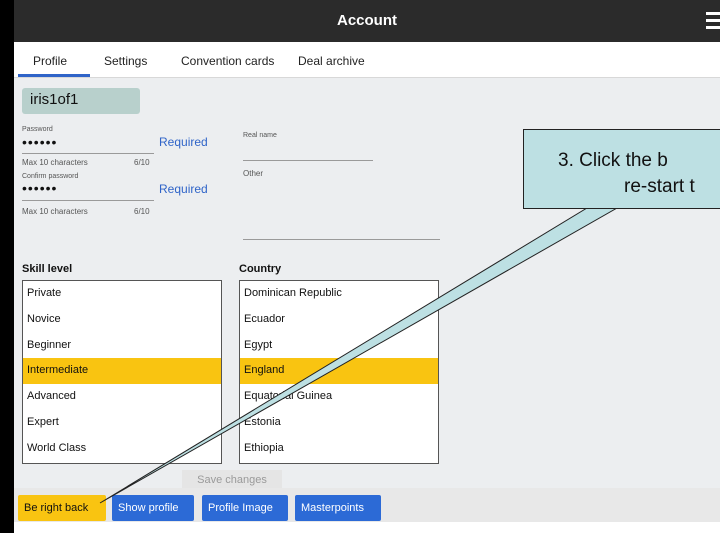  I want to click on other-label: Other, so click(253, 173).